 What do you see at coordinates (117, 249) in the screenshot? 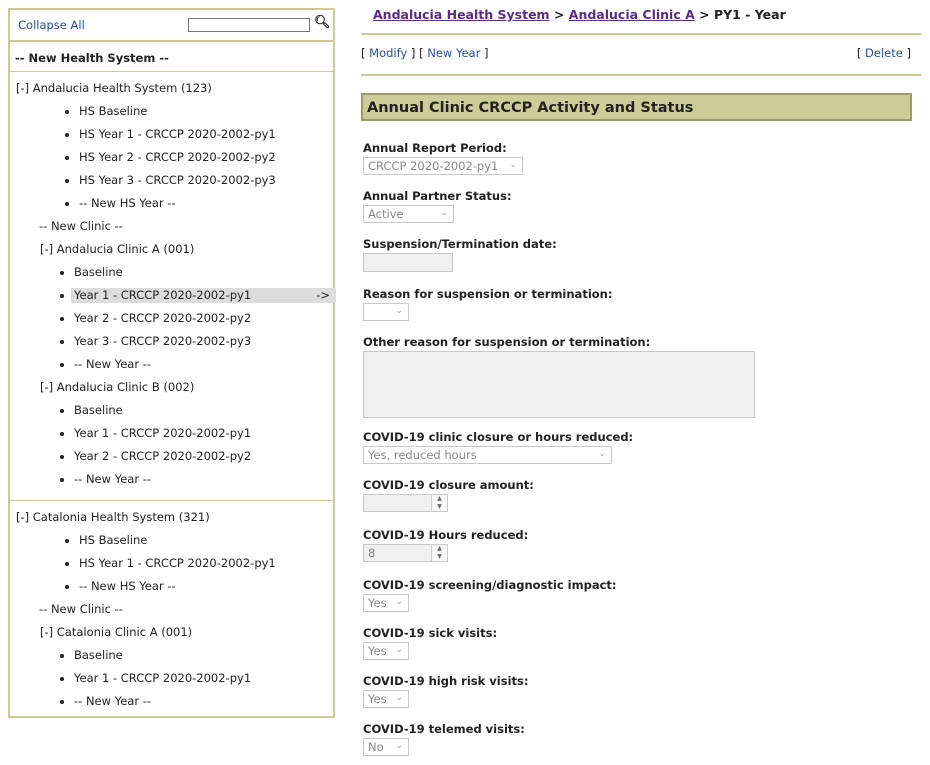
I see `tree-item-label: [-] Andalucia Clinic A (001)` at bounding box center [117, 249].